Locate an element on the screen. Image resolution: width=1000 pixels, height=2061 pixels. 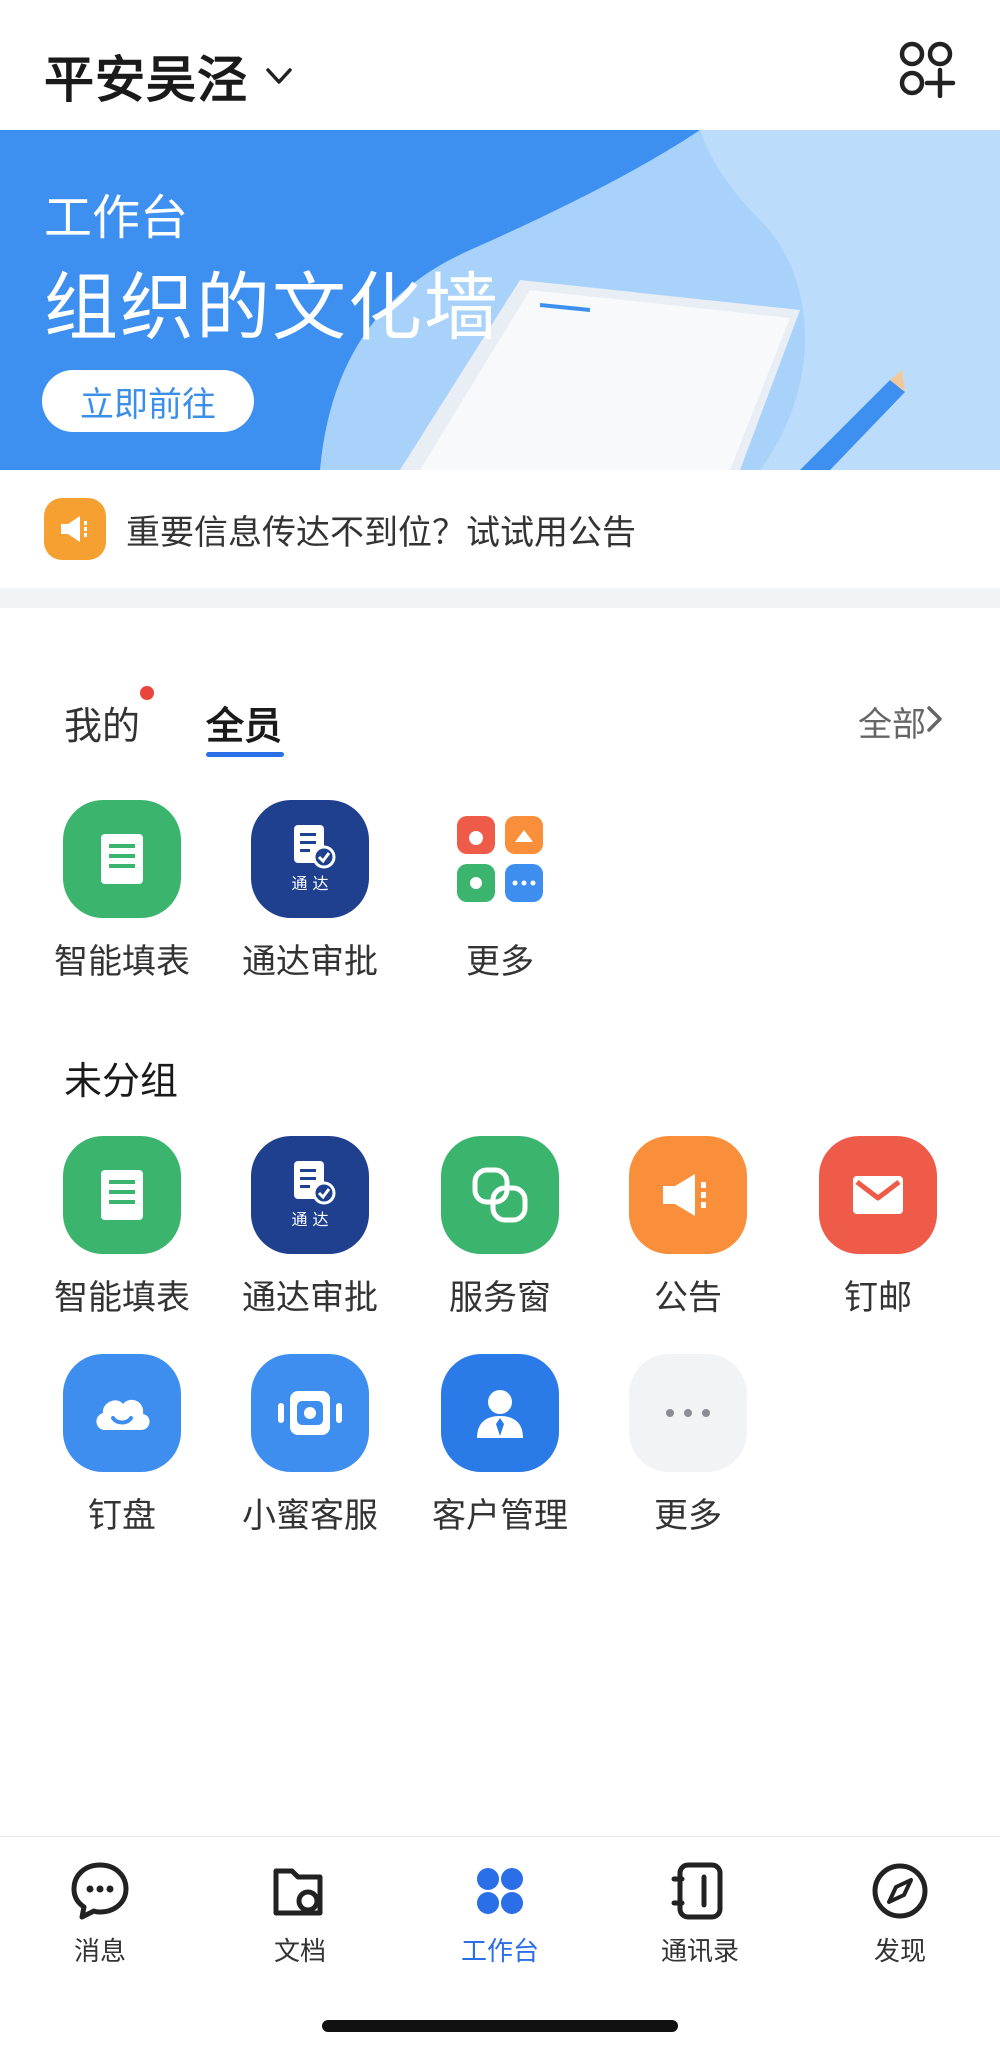
contacts-icon is located at coordinates (697, 1891).